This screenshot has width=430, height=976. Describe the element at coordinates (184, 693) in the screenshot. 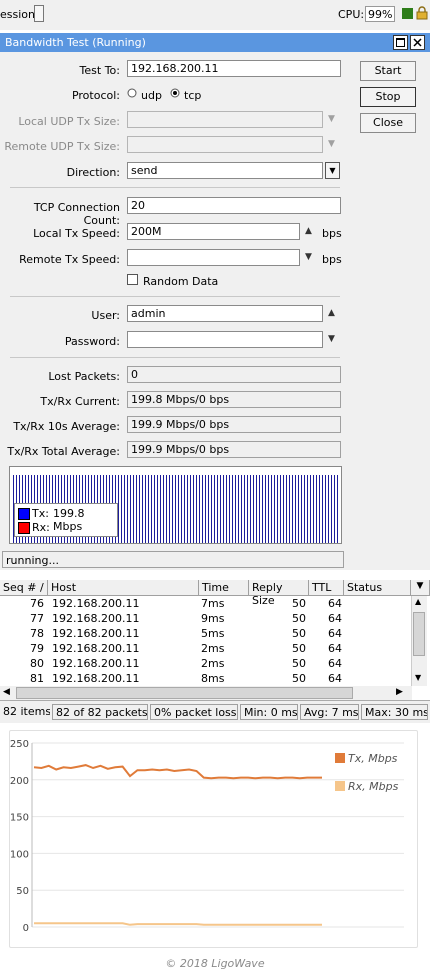

I see `horizontal-scroll-thumb` at that location.